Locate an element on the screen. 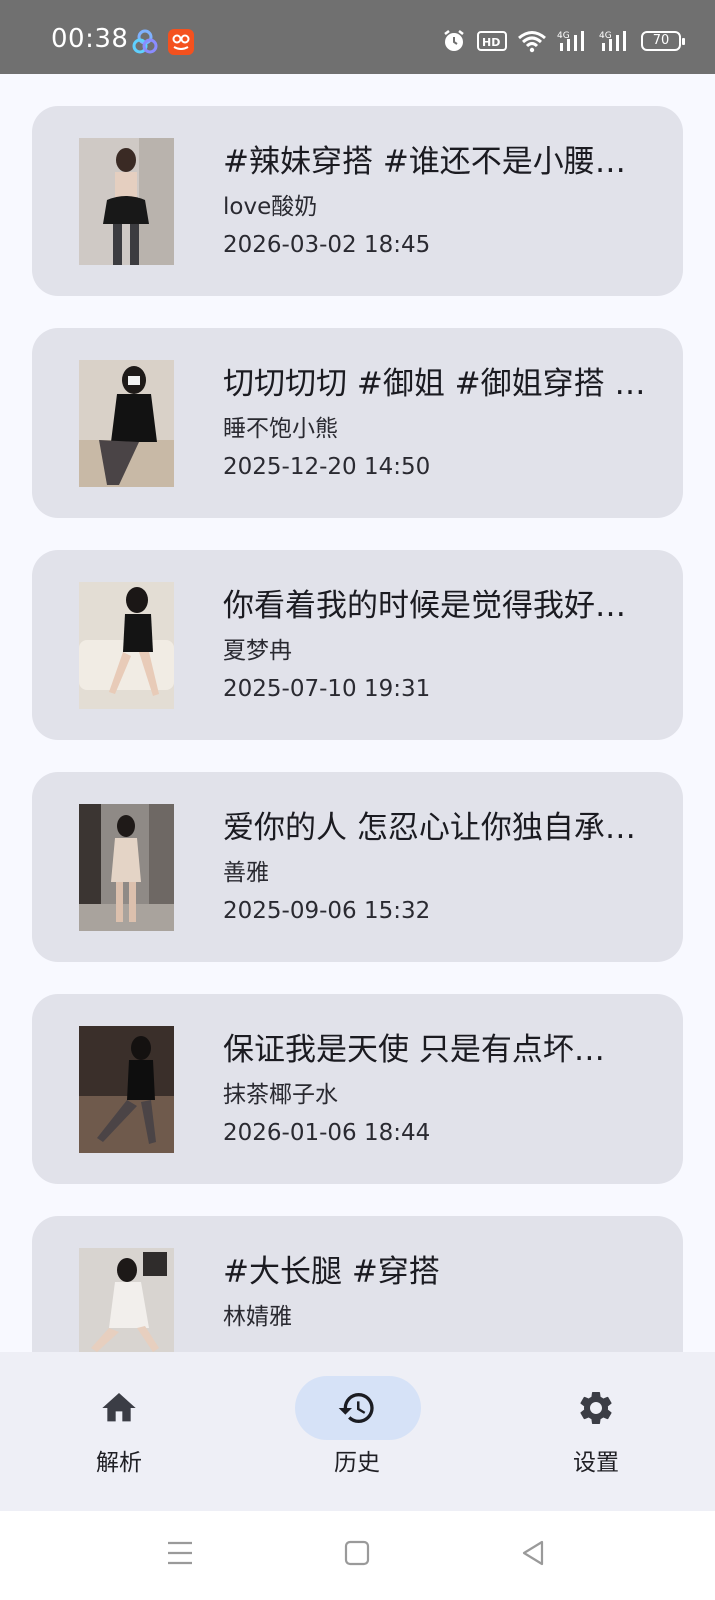  bottom-navigation: 解析 历史 设置 is located at coordinates (357, 1431).